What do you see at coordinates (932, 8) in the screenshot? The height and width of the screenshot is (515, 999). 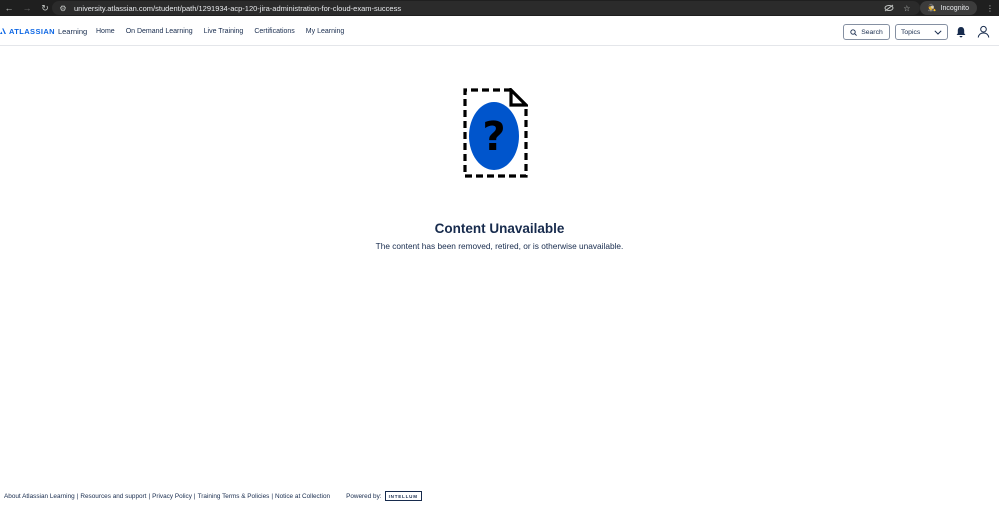 I see `incognito-icon: 🕵` at bounding box center [932, 8].